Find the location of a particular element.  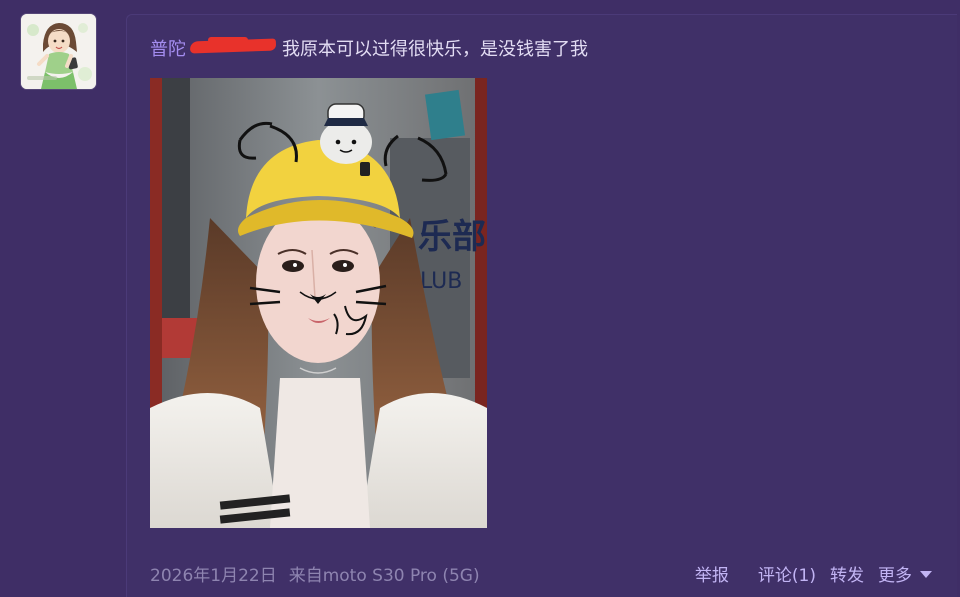

more-button: 更多 is located at coordinates (905, 573).